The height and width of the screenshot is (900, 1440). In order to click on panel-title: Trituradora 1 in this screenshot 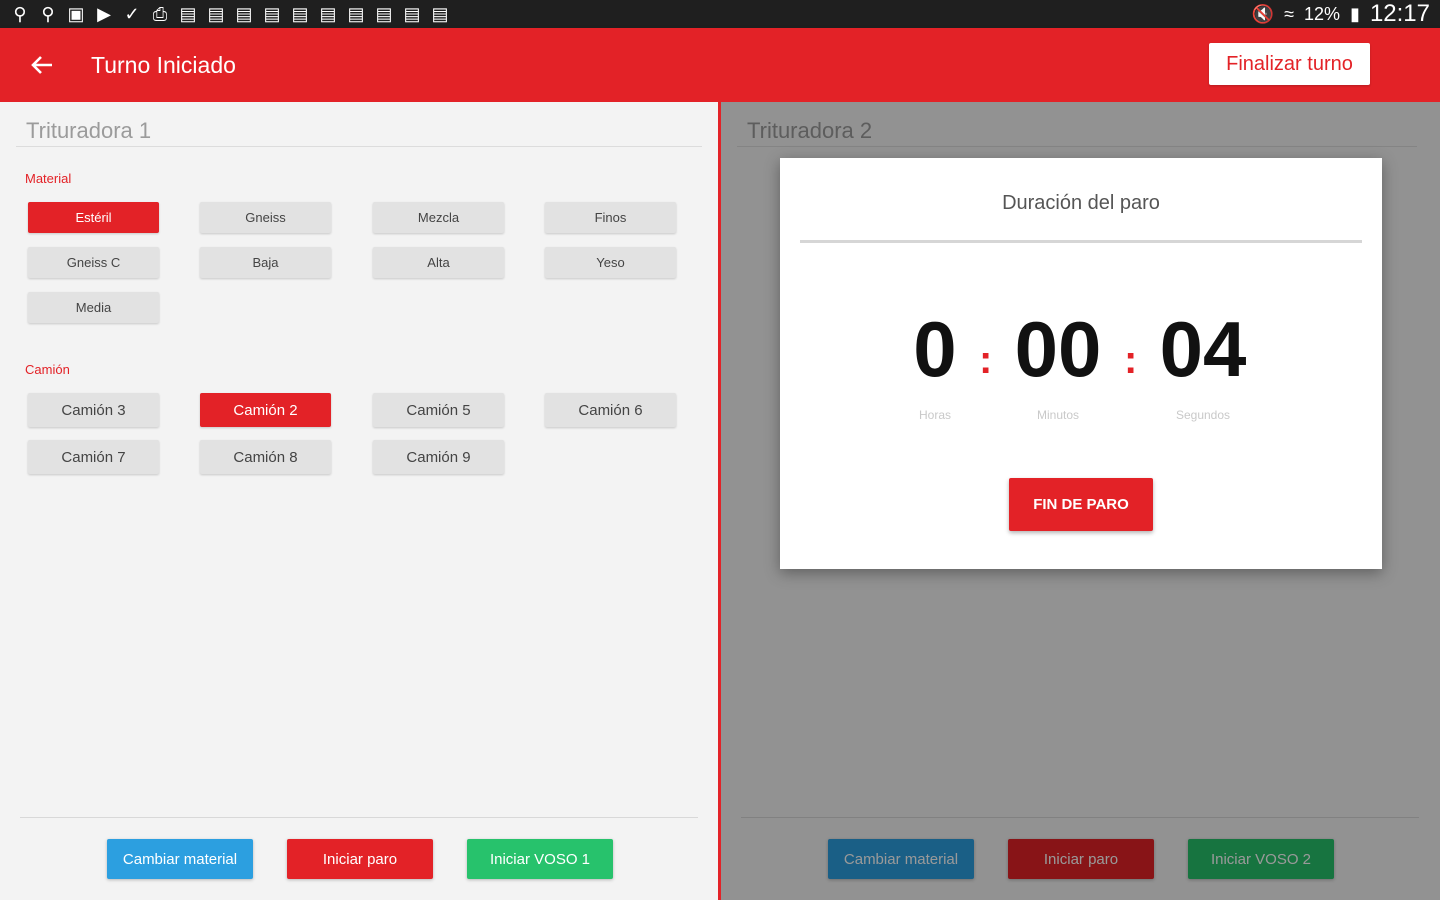, I will do `click(89, 130)`.